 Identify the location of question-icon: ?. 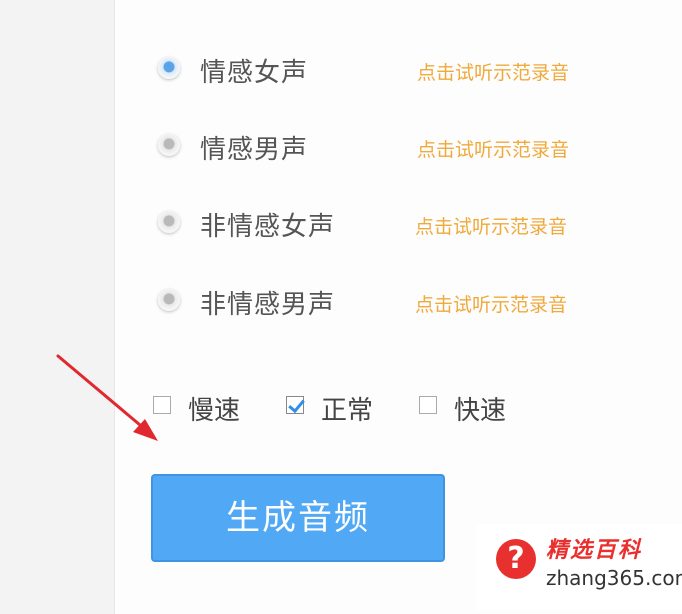
(516, 559).